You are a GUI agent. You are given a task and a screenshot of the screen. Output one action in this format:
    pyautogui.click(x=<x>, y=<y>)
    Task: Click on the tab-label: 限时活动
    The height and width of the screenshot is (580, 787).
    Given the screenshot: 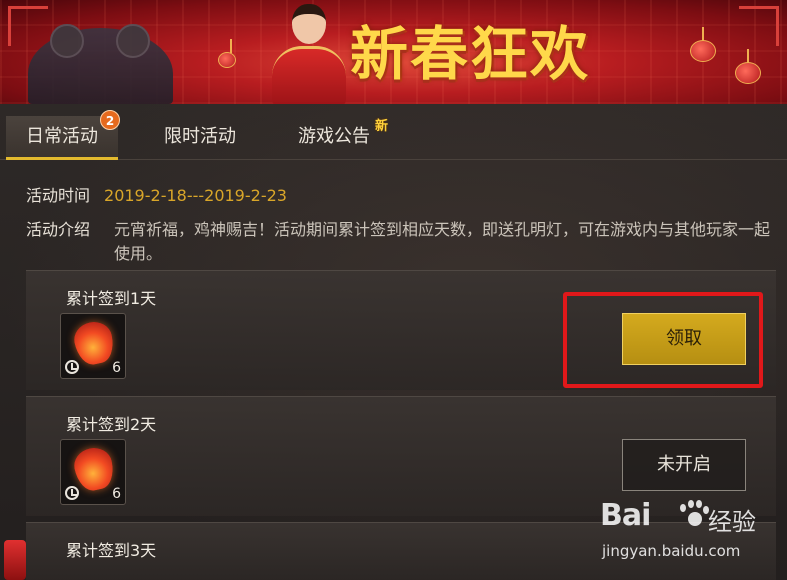 What is the action you would take?
    pyautogui.click(x=200, y=136)
    